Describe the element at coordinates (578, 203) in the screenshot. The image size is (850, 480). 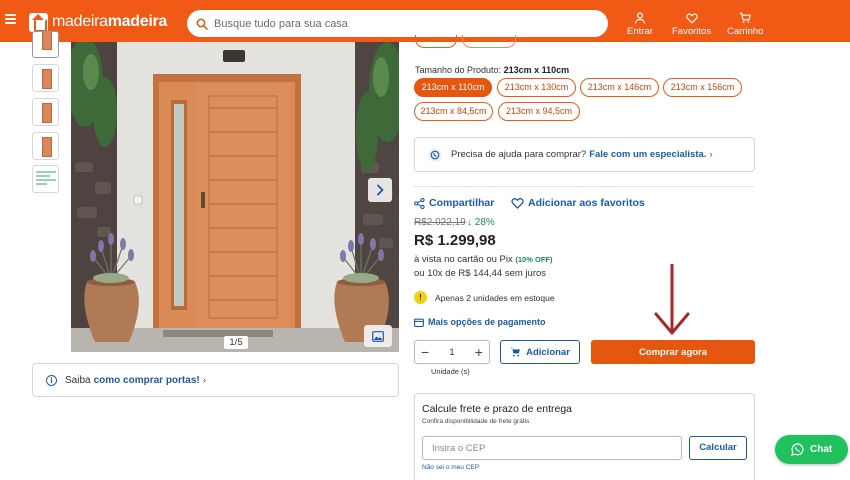
I see `add-favorite-button: Adicionar aos favoritos` at that location.